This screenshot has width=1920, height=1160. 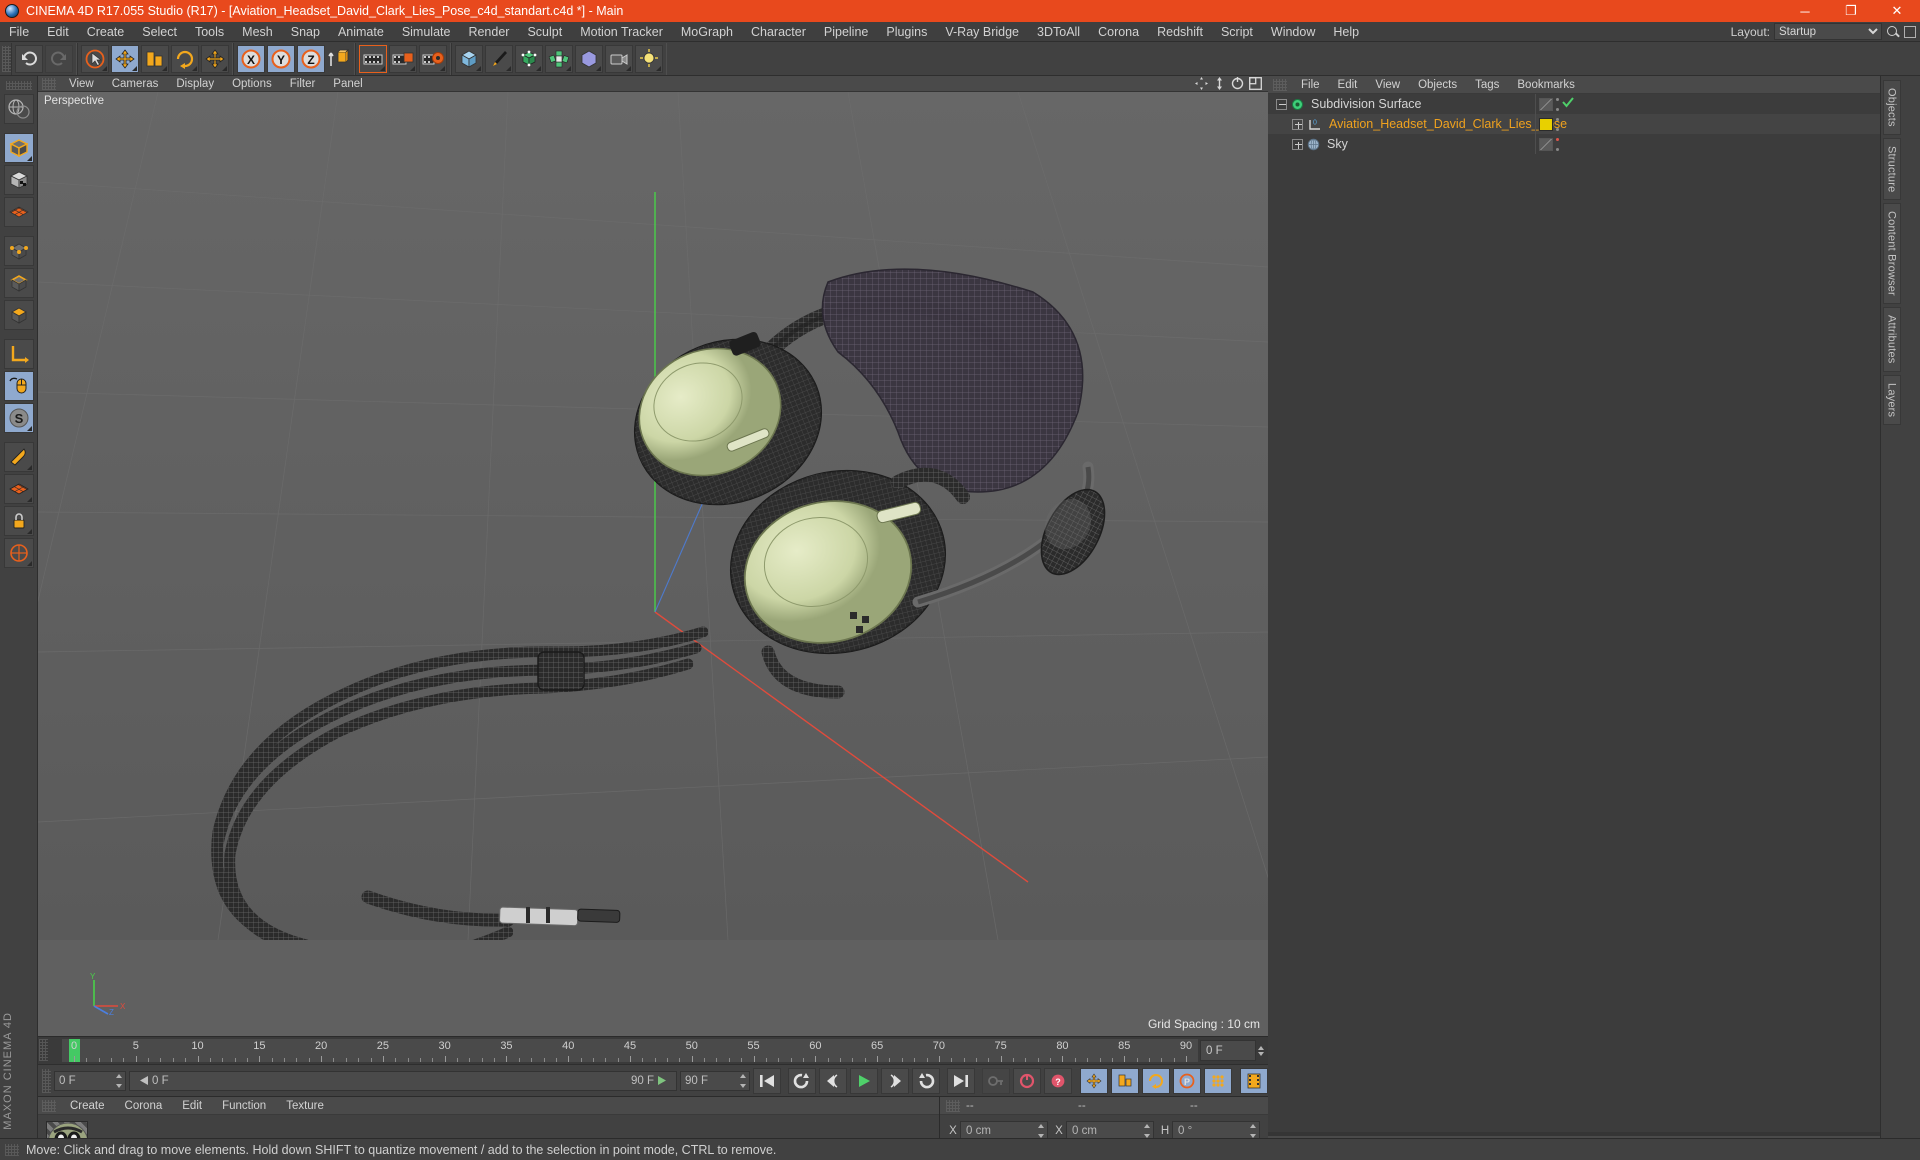 What do you see at coordinates (12, 1149) in the screenshot?
I see `status-bar-grip` at bounding box center [12, 1149].